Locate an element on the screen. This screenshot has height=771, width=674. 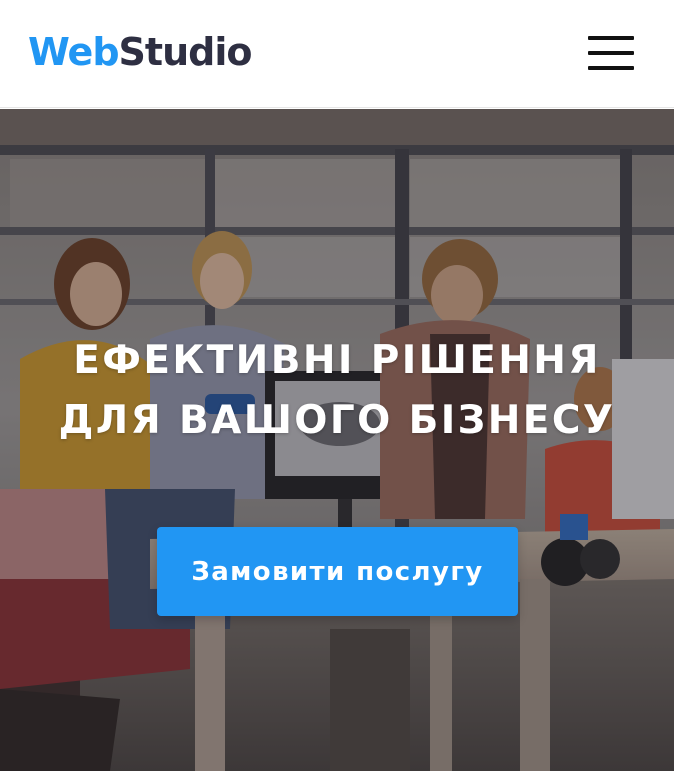
burger-line-middle is located at coordinates (611, 52).